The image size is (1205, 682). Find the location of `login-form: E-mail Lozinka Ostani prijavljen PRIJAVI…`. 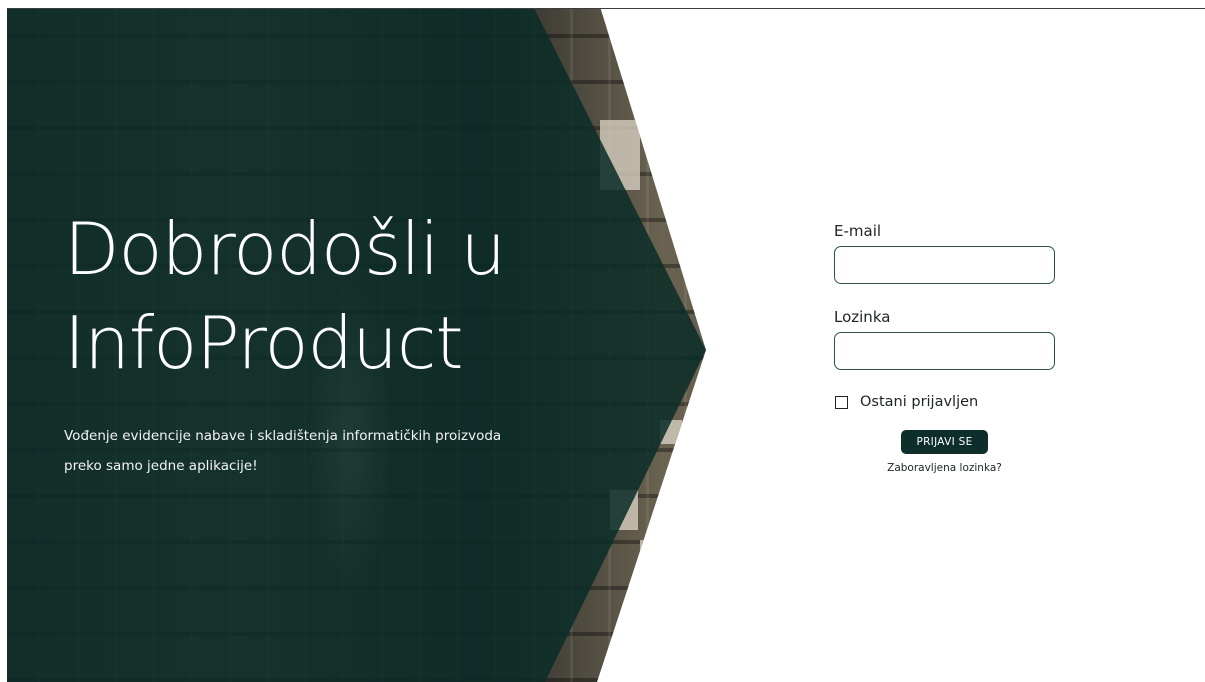

login-form: E-mail Lozinka Ostani prijavljen PRIJAVI… is located at coordinates (964, 348).